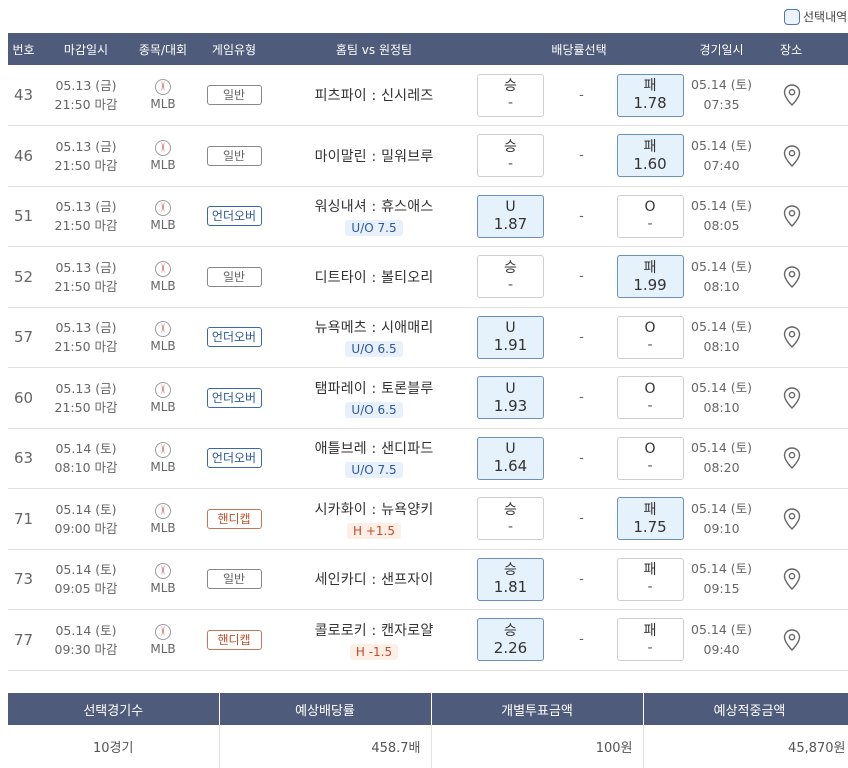  What do you see at coordinates (374, 509) in the screenshot?
I see `match-teams: 시카화이 : 뉴욕양키` at bounding box center [374, 509].